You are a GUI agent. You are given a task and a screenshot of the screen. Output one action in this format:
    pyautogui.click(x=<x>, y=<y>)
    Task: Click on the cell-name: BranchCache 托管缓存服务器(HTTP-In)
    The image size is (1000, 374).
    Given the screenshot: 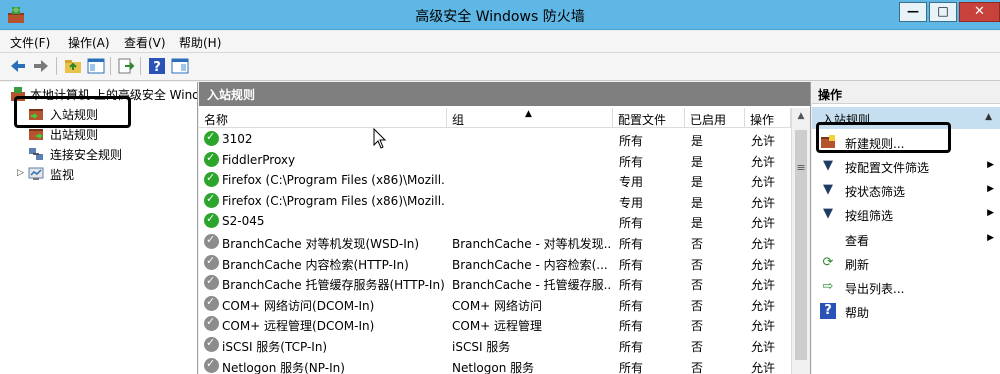 What is the action you would take?
    pyautogui.click(x=333, y=285)
    